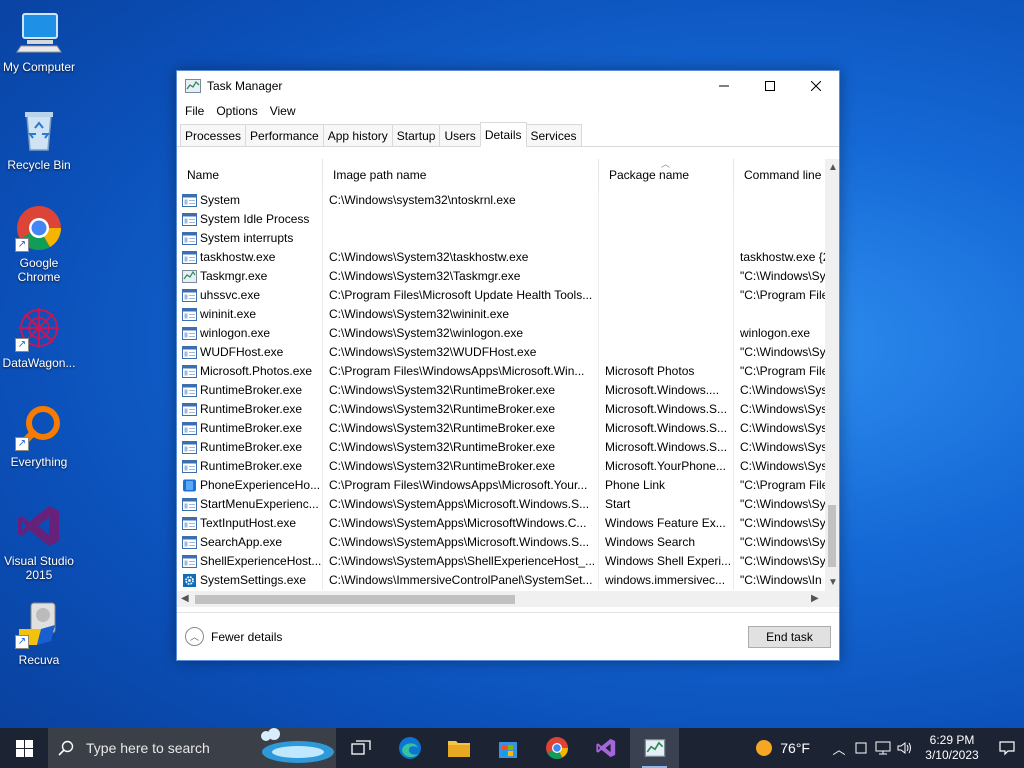  I want to click on taskbar-edge, so click(409, 748).